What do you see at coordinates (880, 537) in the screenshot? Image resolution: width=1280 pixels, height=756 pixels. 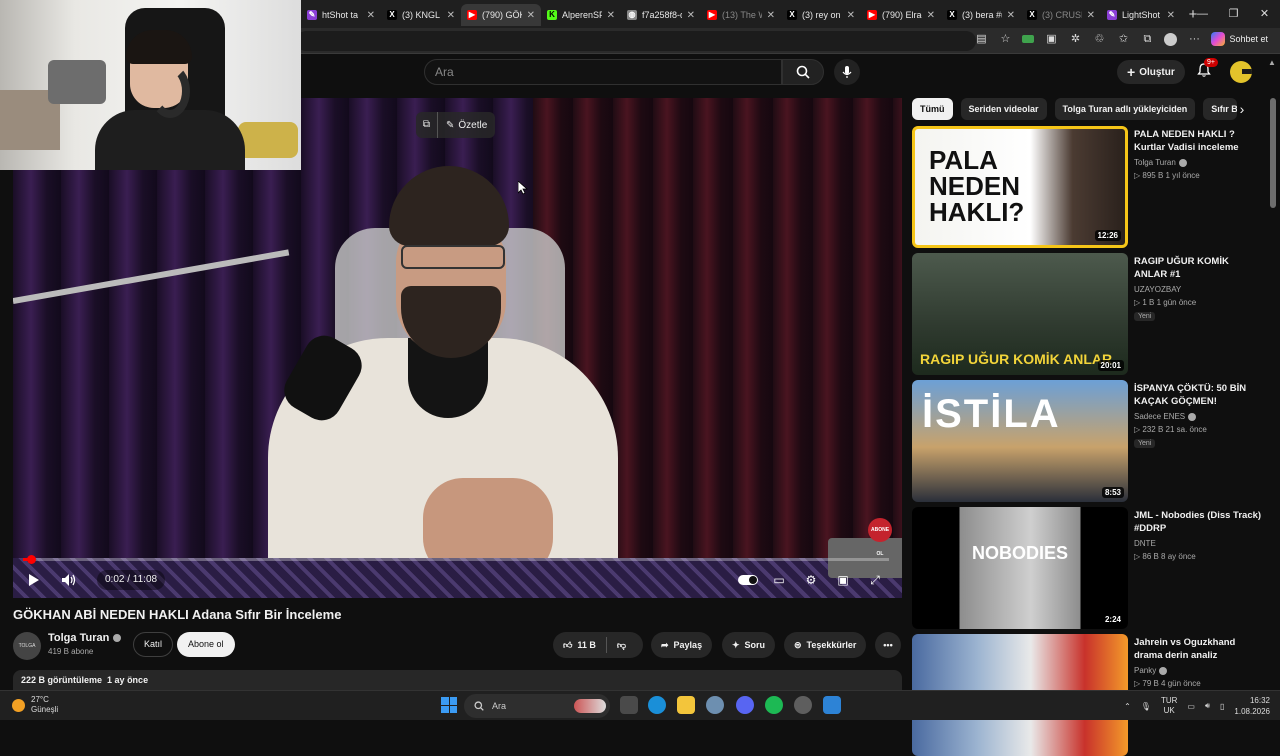 I see `subscribe-watermark: ABONE OL` at bounding box center [880, 537].